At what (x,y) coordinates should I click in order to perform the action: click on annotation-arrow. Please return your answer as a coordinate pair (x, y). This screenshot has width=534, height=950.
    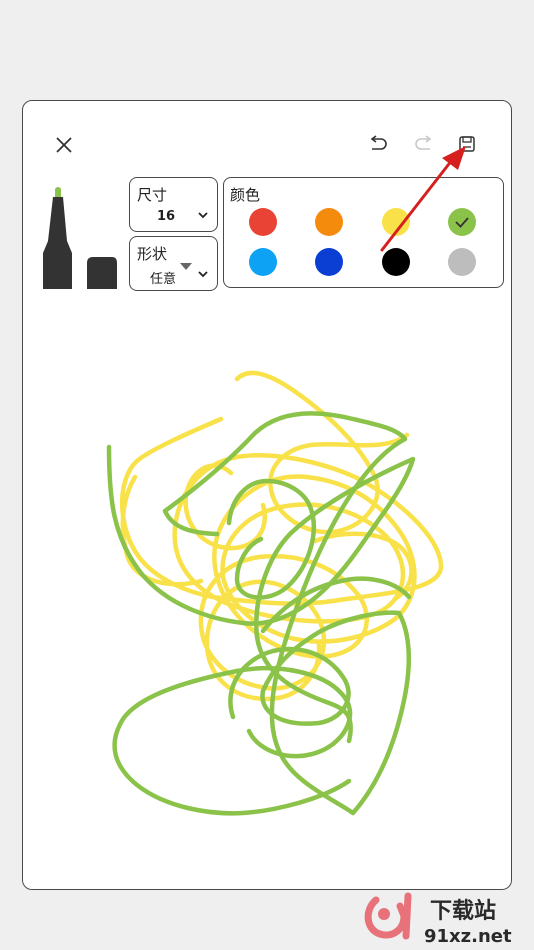
    Looking at the image, I should click on (423, 199).